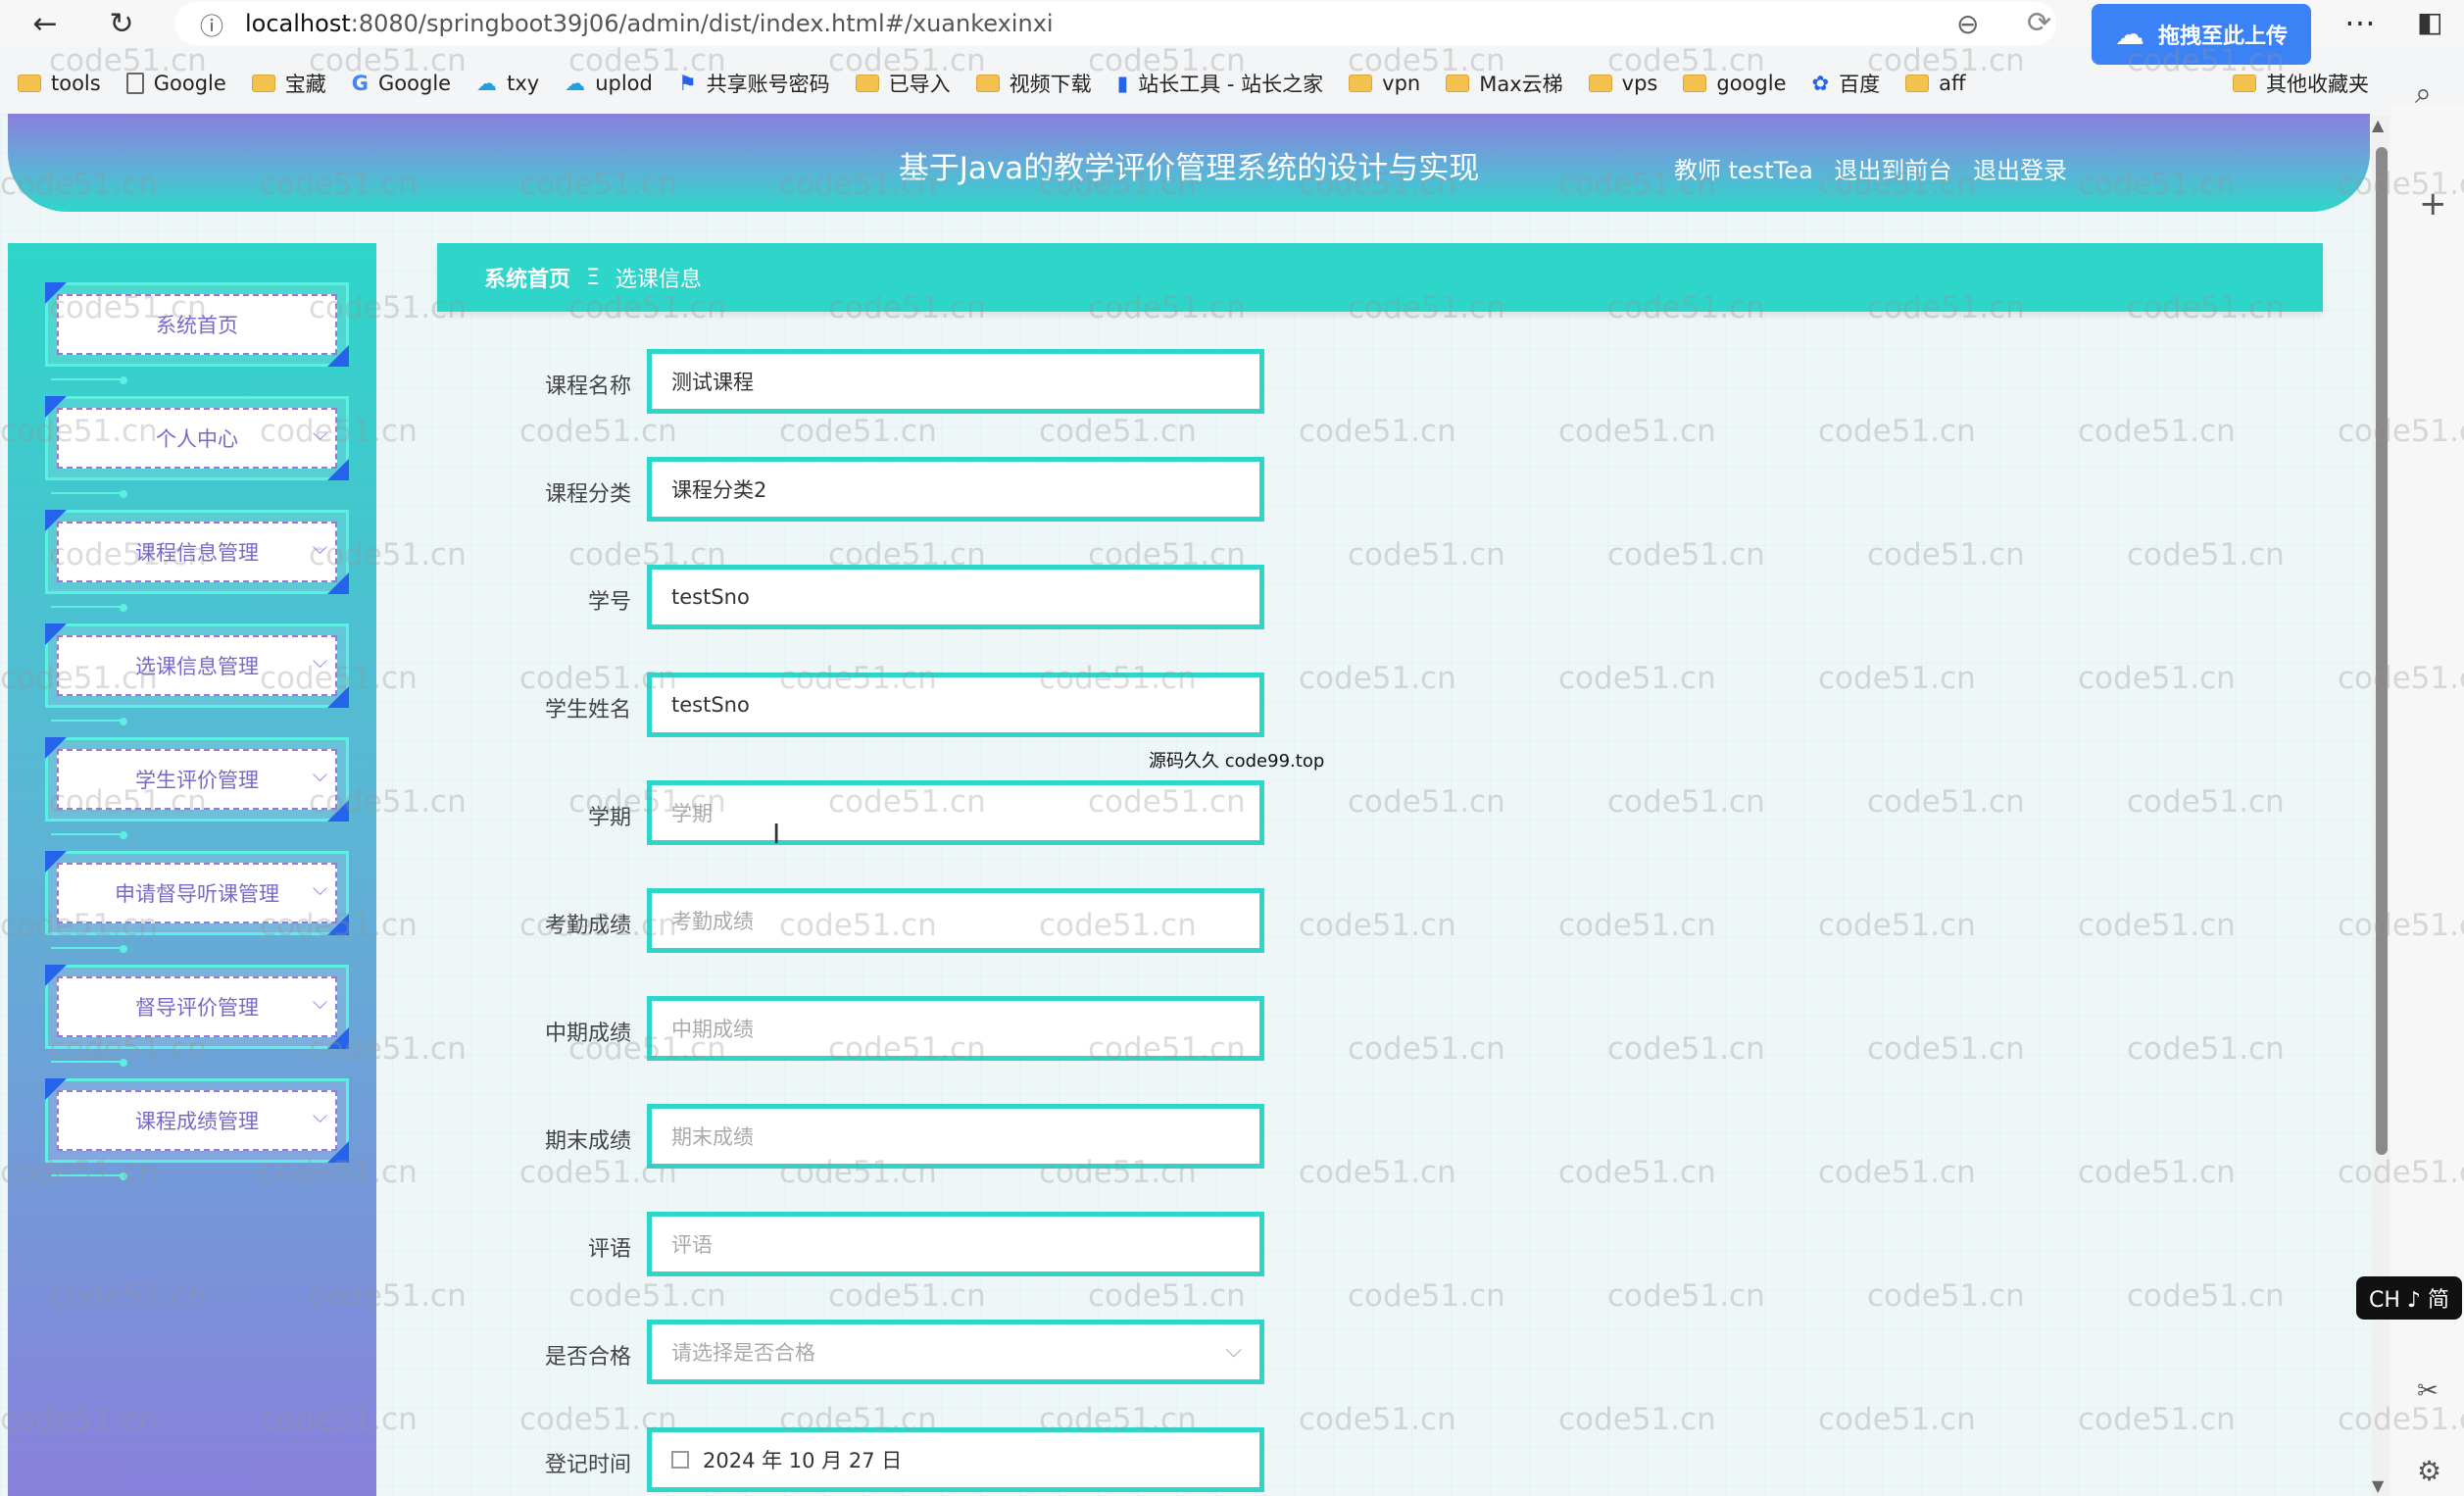 Image resolution: width=2464 pixels, height=1496 pixels. Describe the element at coordinates (2378, 125) in the screenshot. I see `scroll-up-arrow-icon: ▲` at that location.